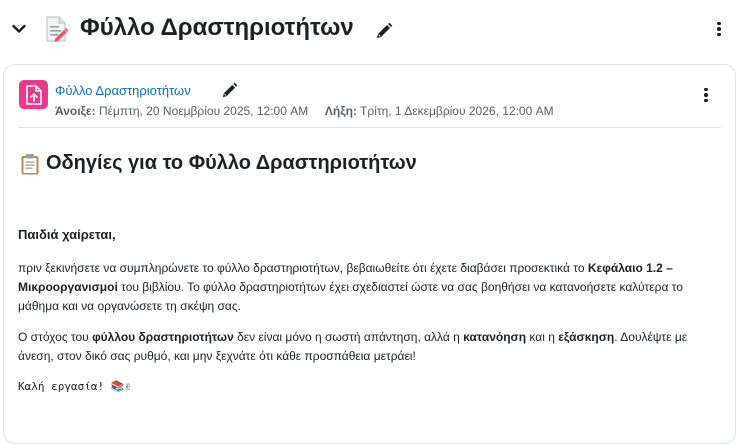 The image size is (738, 444). Describe the element at coordinates (67, 234) in the screenshot. I see `greeting: Παιδιά χαίρεται,` at that location.